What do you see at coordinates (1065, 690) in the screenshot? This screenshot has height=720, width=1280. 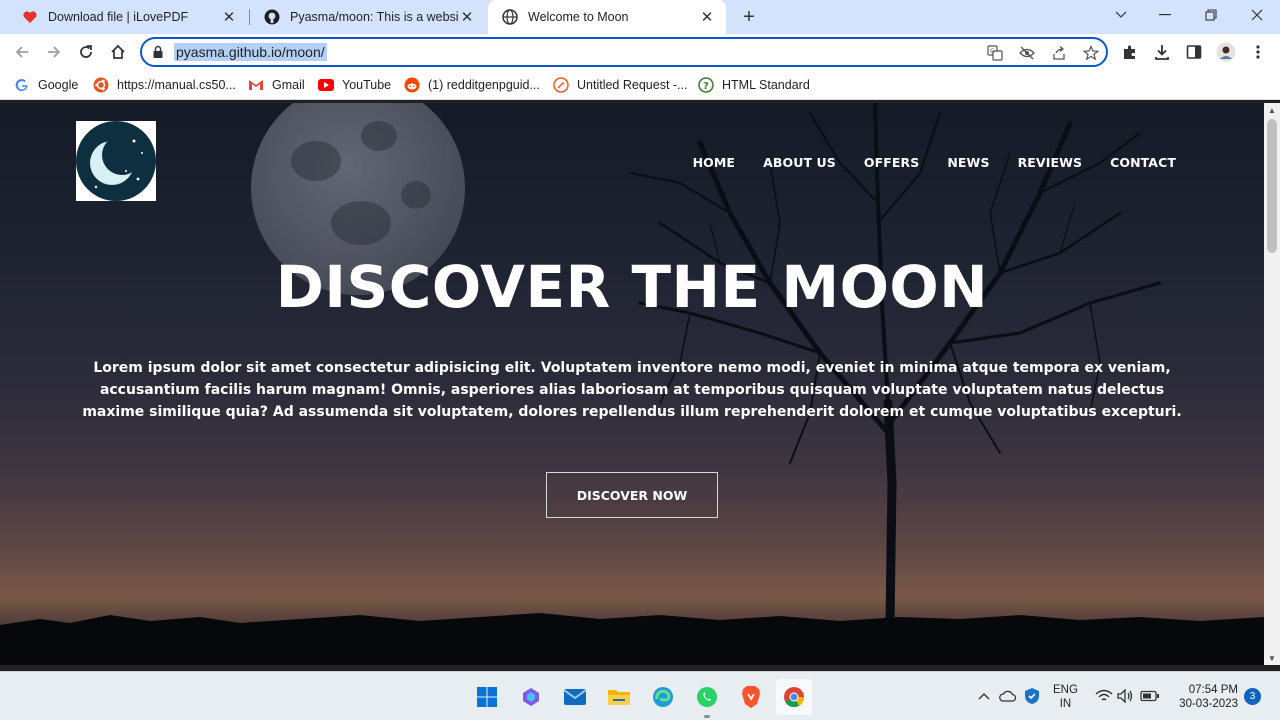 I see `language-code: ENG` at bounding box center [1065, 690].